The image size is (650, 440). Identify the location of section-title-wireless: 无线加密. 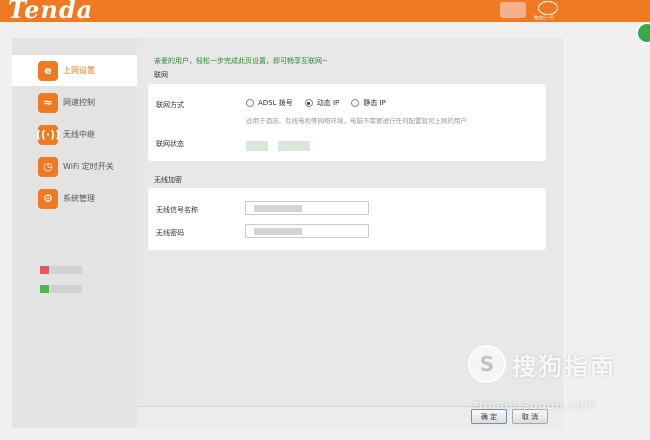
(168, 180).